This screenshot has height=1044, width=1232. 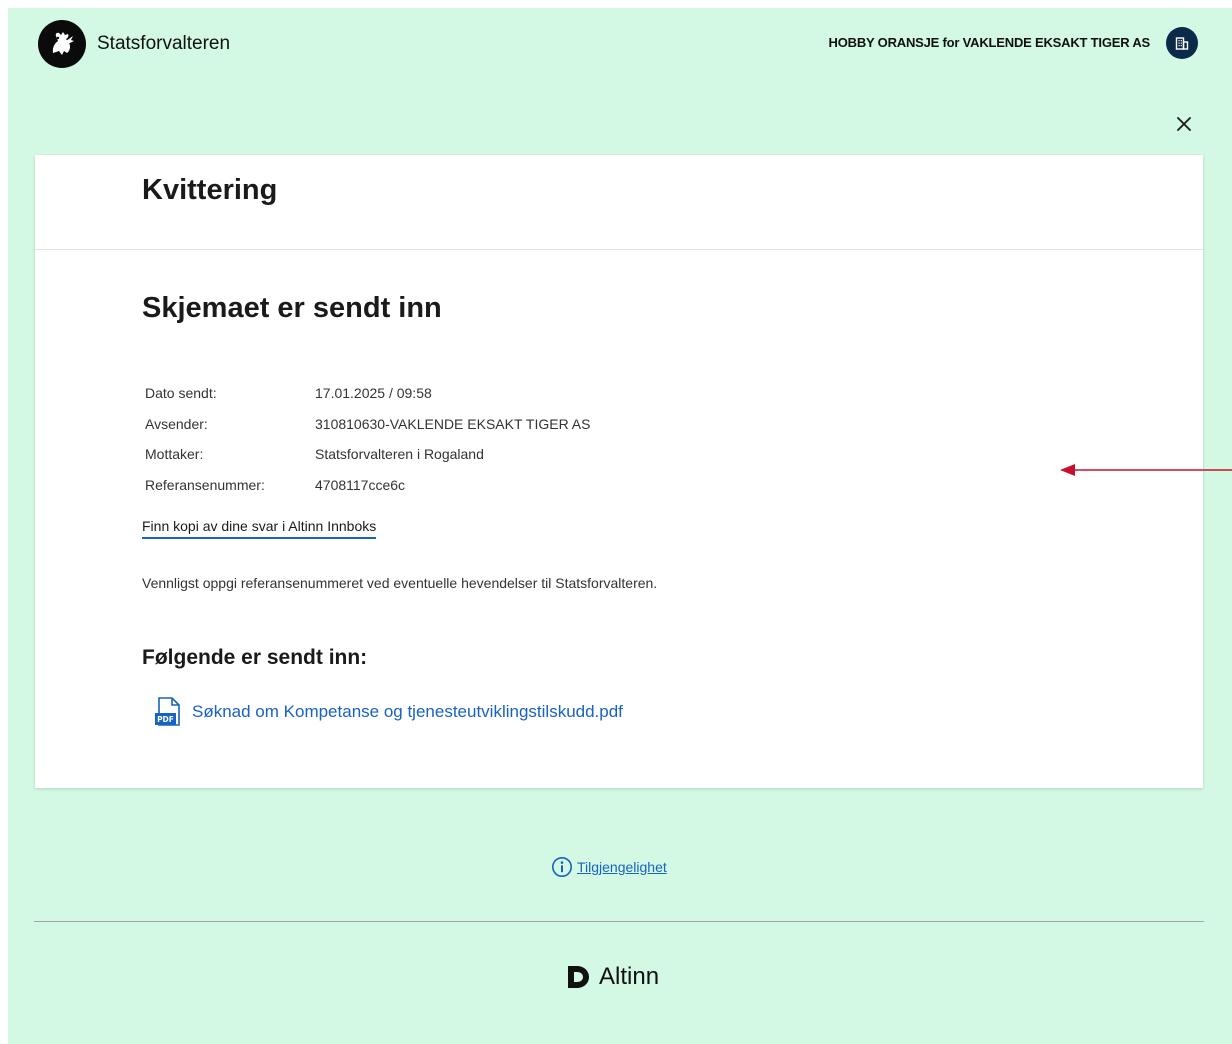 What do you see at coordinates (562, 867) in the screenshot?
I see `info-icon` at bounding box center [562, 867].